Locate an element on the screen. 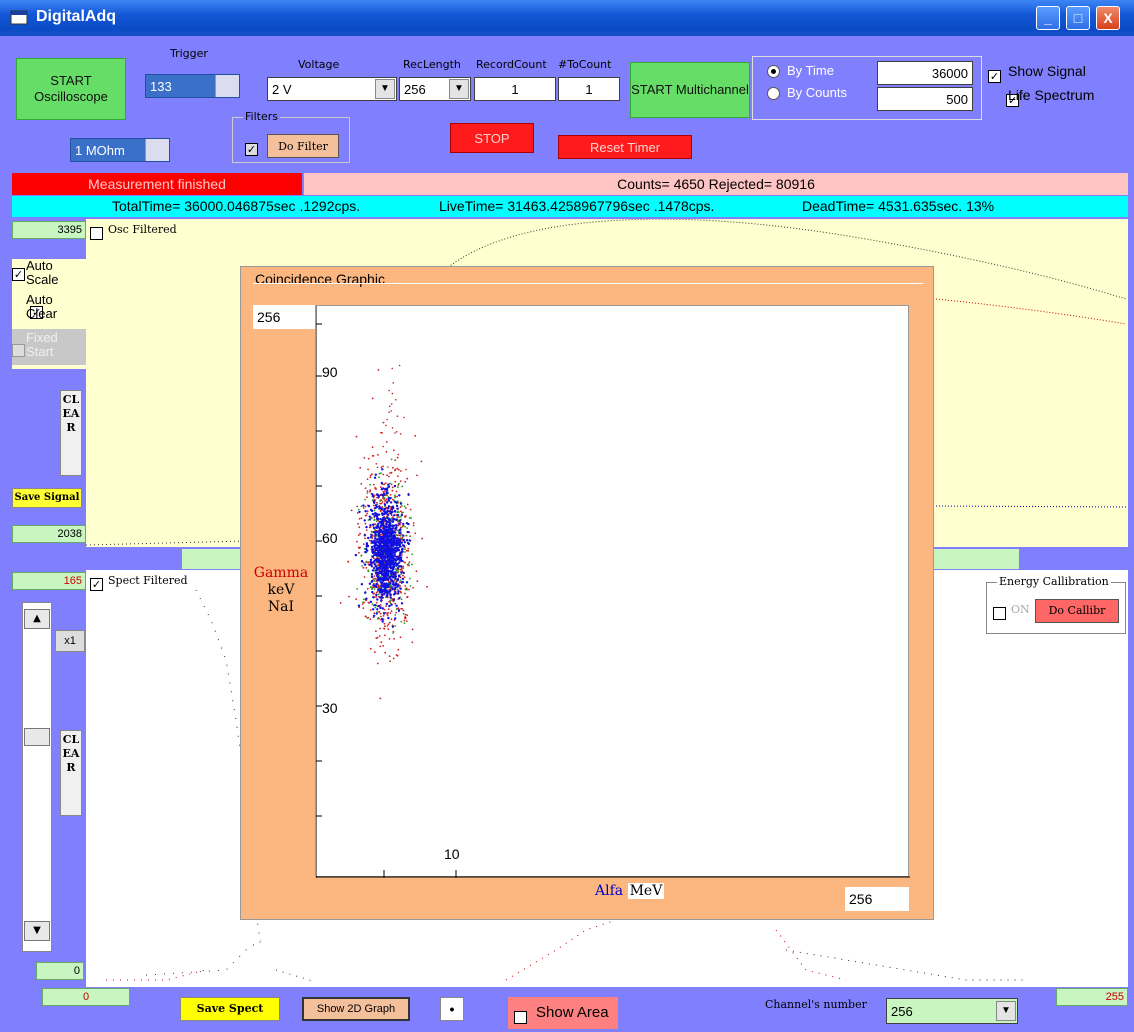 The image size is (1134, 1032). point-style-button: • is located at coordinates (452, 1009).